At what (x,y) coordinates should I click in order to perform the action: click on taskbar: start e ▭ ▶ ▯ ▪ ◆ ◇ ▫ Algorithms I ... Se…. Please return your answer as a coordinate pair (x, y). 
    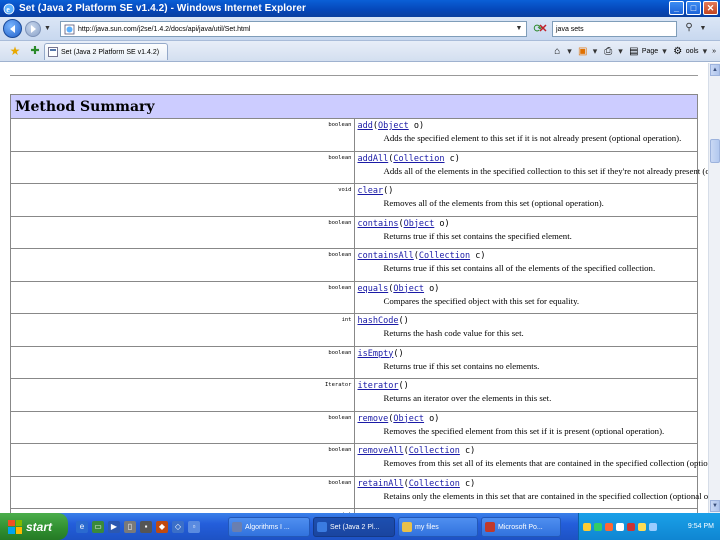
    Looking at the image, I should click on (360, 526).